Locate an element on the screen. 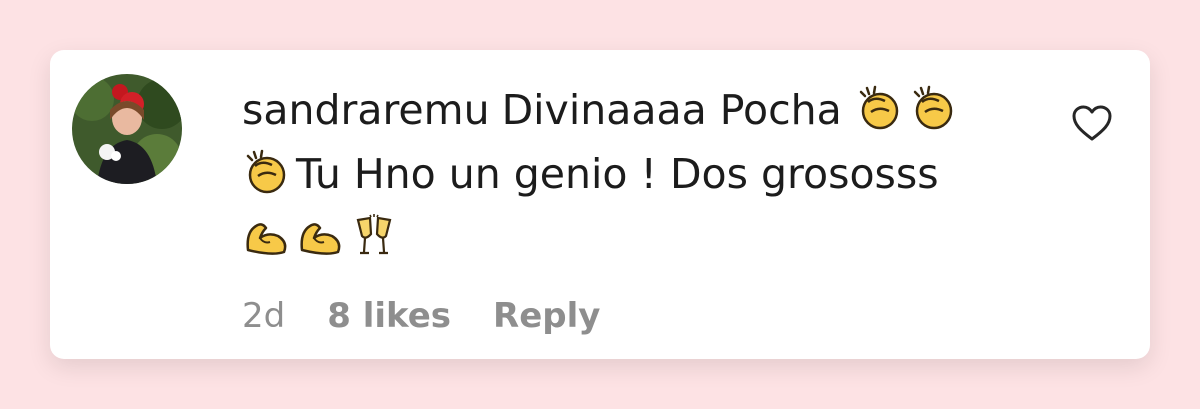 Image resolution: width=1200 pixels, height=409 pixels. likes-count-link: 8 likes is located at coordinates (389, 316).